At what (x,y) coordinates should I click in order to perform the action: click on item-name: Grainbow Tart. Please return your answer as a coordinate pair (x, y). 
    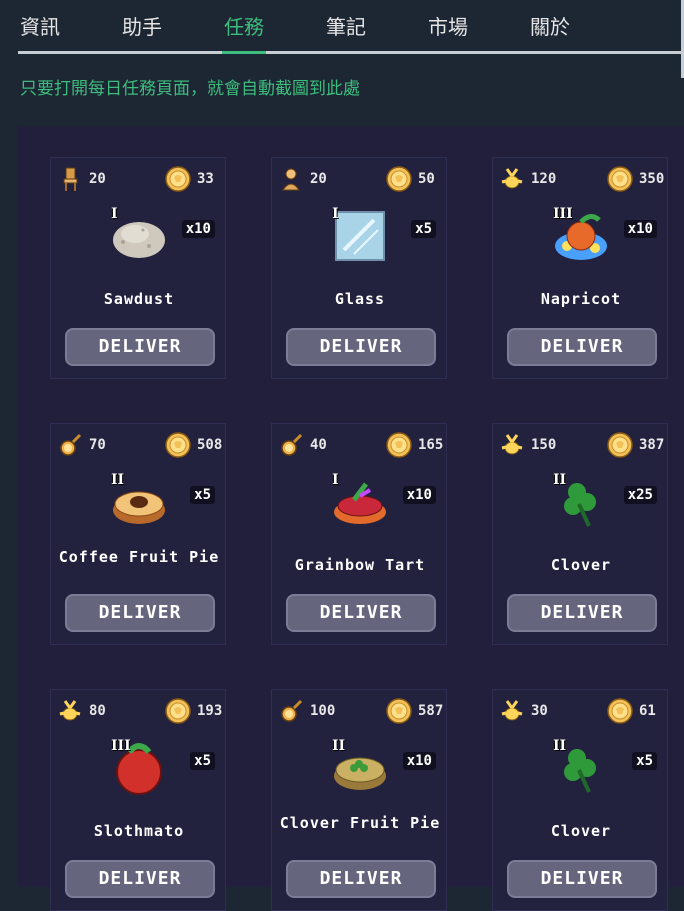
    Looking at the image, I should click on (360, 565).